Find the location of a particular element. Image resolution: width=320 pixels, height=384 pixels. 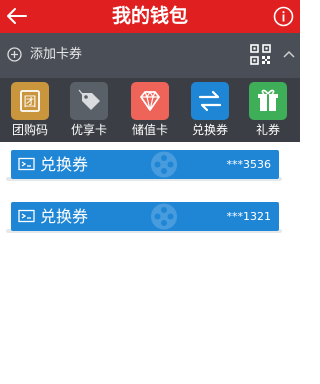

group-buy-icon: 团 is located at coordinates (30, 101).